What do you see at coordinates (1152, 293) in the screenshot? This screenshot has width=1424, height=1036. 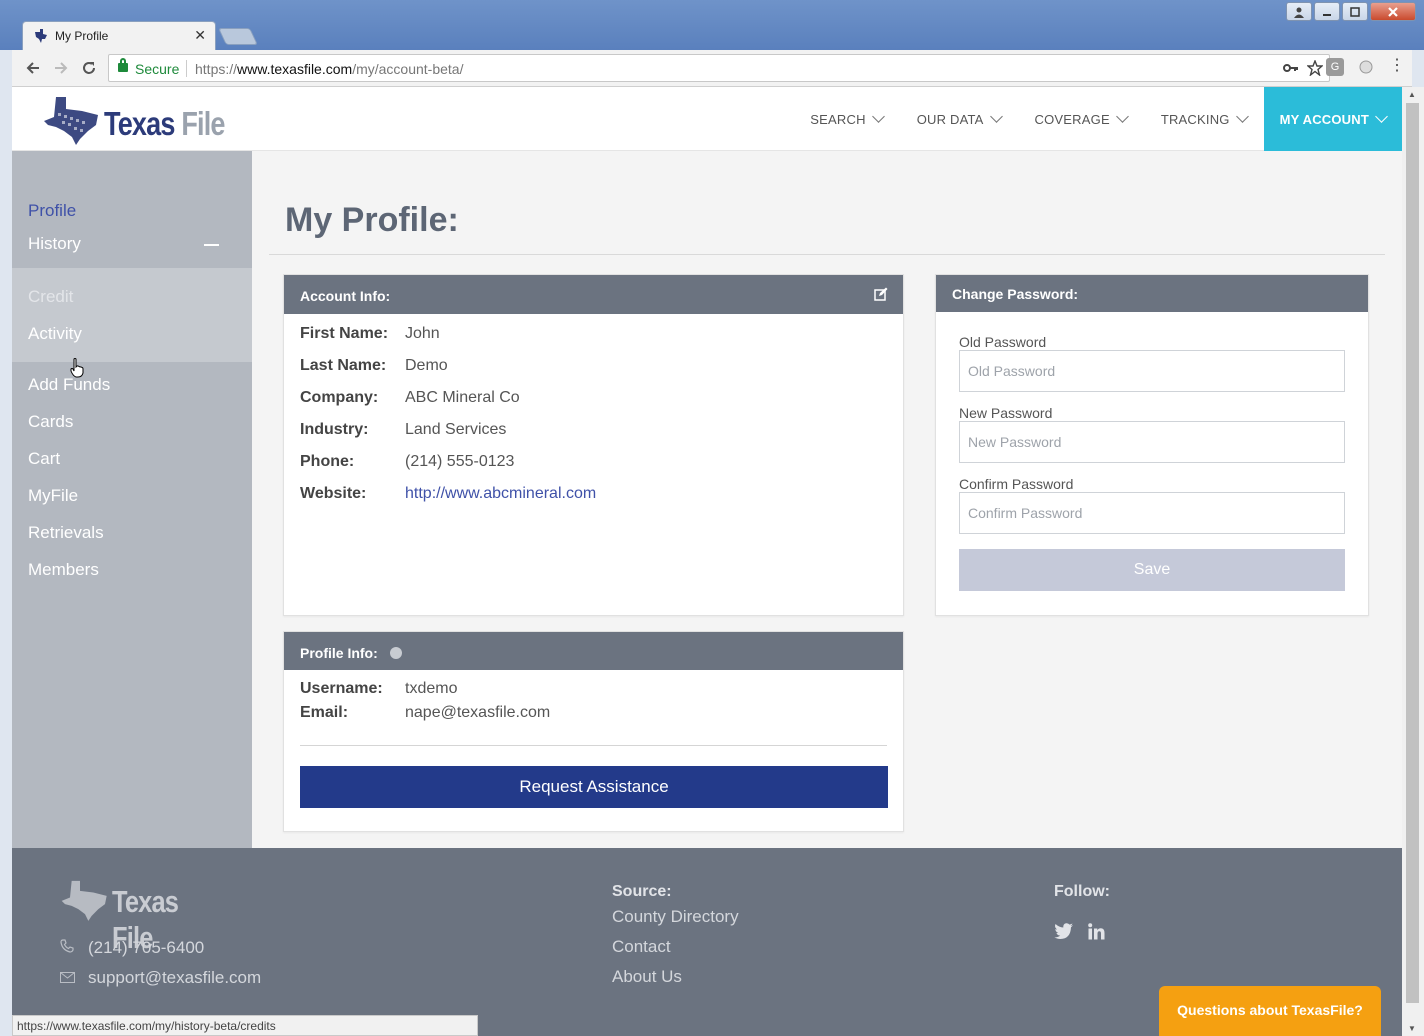 I see `change-password-header: Change Password:` at bounding box center [1152, 293].